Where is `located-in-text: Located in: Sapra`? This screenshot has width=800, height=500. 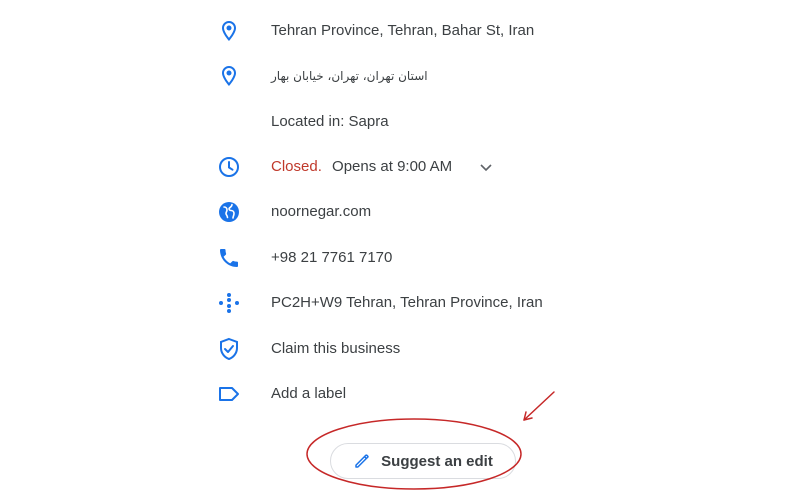 located-in-text: Located in: Sapra is located at coordinates (330, 121).